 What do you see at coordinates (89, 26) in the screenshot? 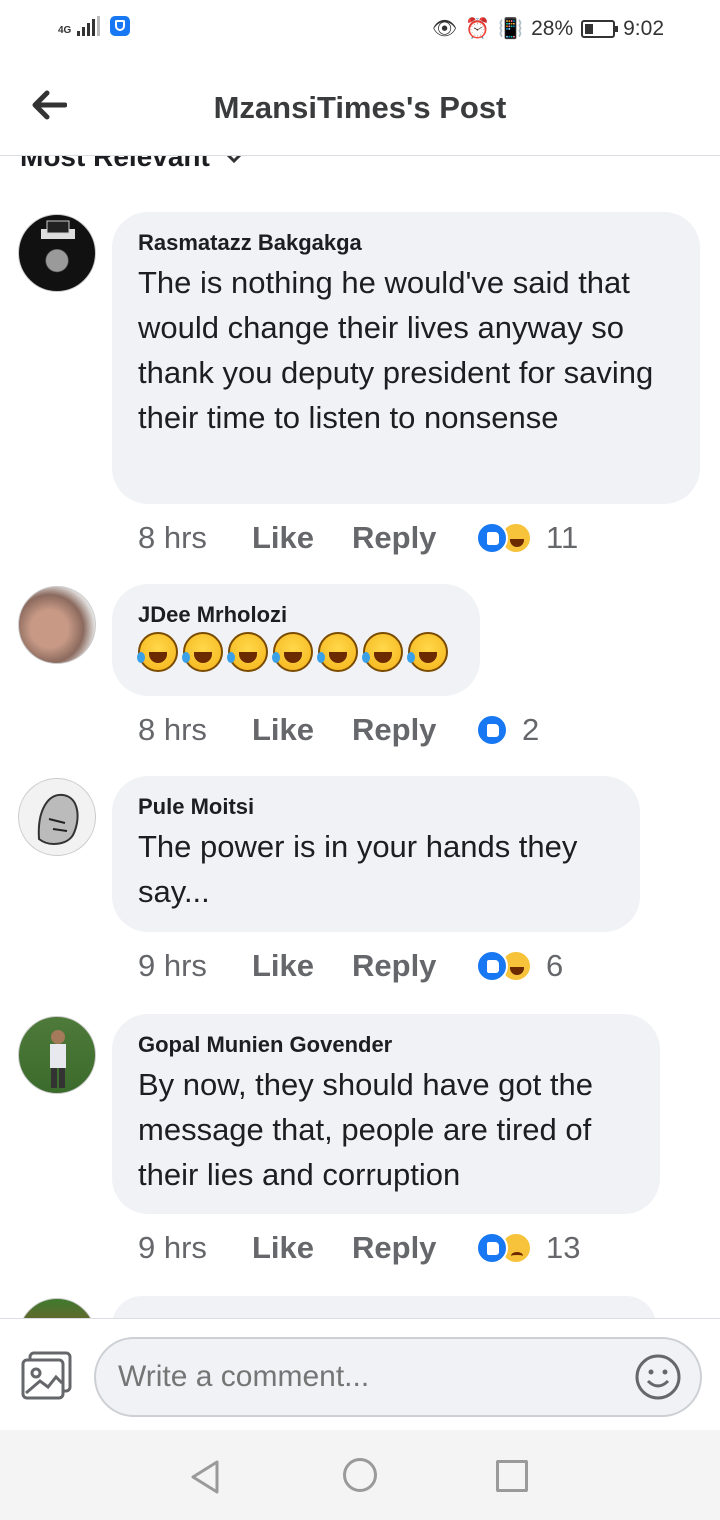
I see `signal-icon` at bounding box center [89, 26].